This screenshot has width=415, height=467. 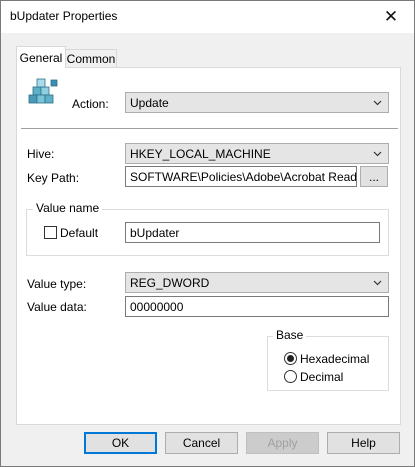 What do you see at coordinates (79, 233) in the screenshot?
I see `default-label: Default` at bounding box center [79, 233].